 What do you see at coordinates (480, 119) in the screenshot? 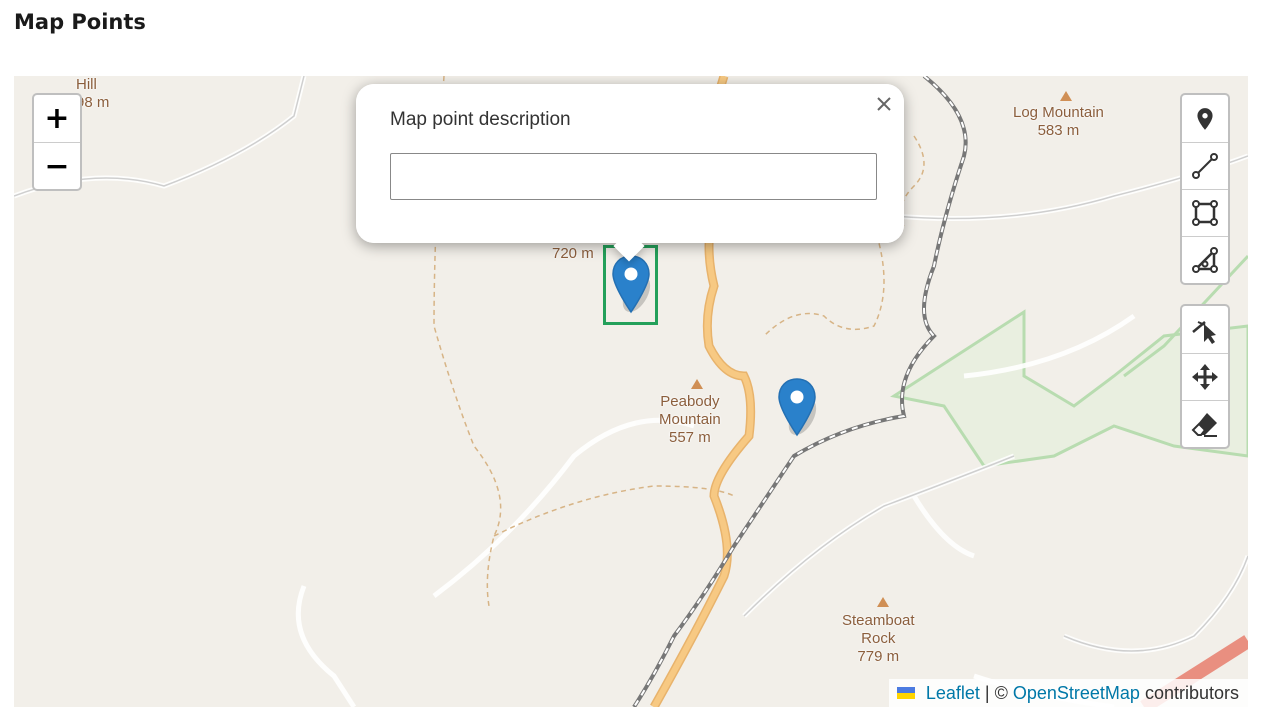
I see `popup-label: Map point description` at bounding box center [480, 119].